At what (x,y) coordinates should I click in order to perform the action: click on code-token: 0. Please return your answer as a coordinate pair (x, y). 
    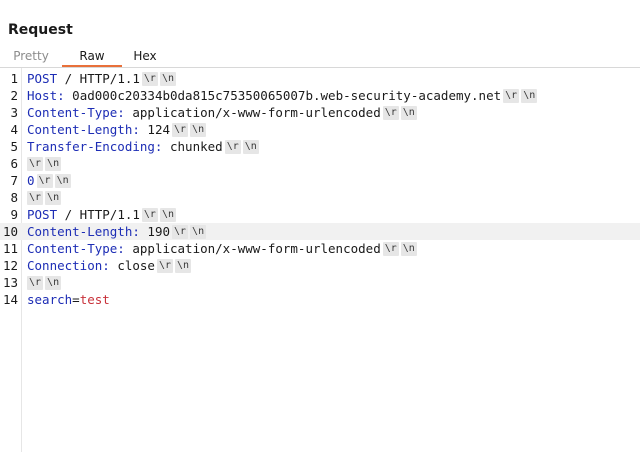
    Looking at the image, I should click on (31, 180).